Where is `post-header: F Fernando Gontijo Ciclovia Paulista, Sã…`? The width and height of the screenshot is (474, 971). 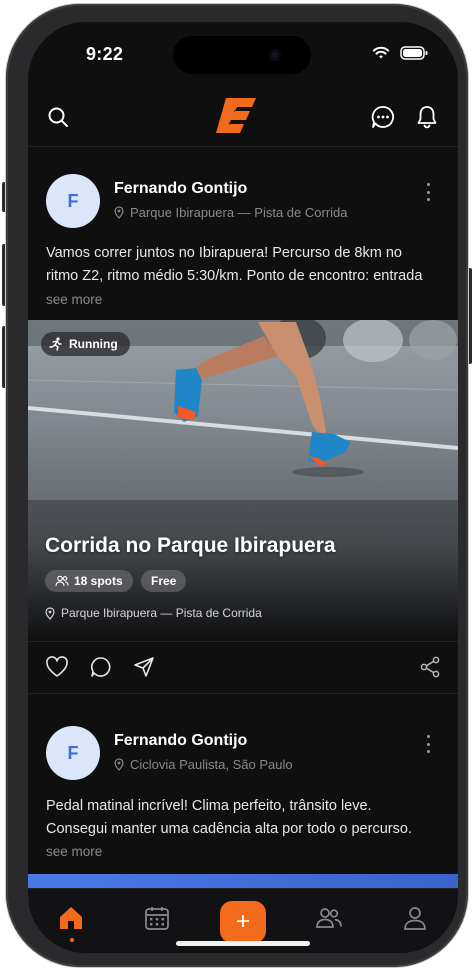
post-header: F Fernando Gontijo Ciclovia Paulista, Sã… is located at coordinates (243, 761).